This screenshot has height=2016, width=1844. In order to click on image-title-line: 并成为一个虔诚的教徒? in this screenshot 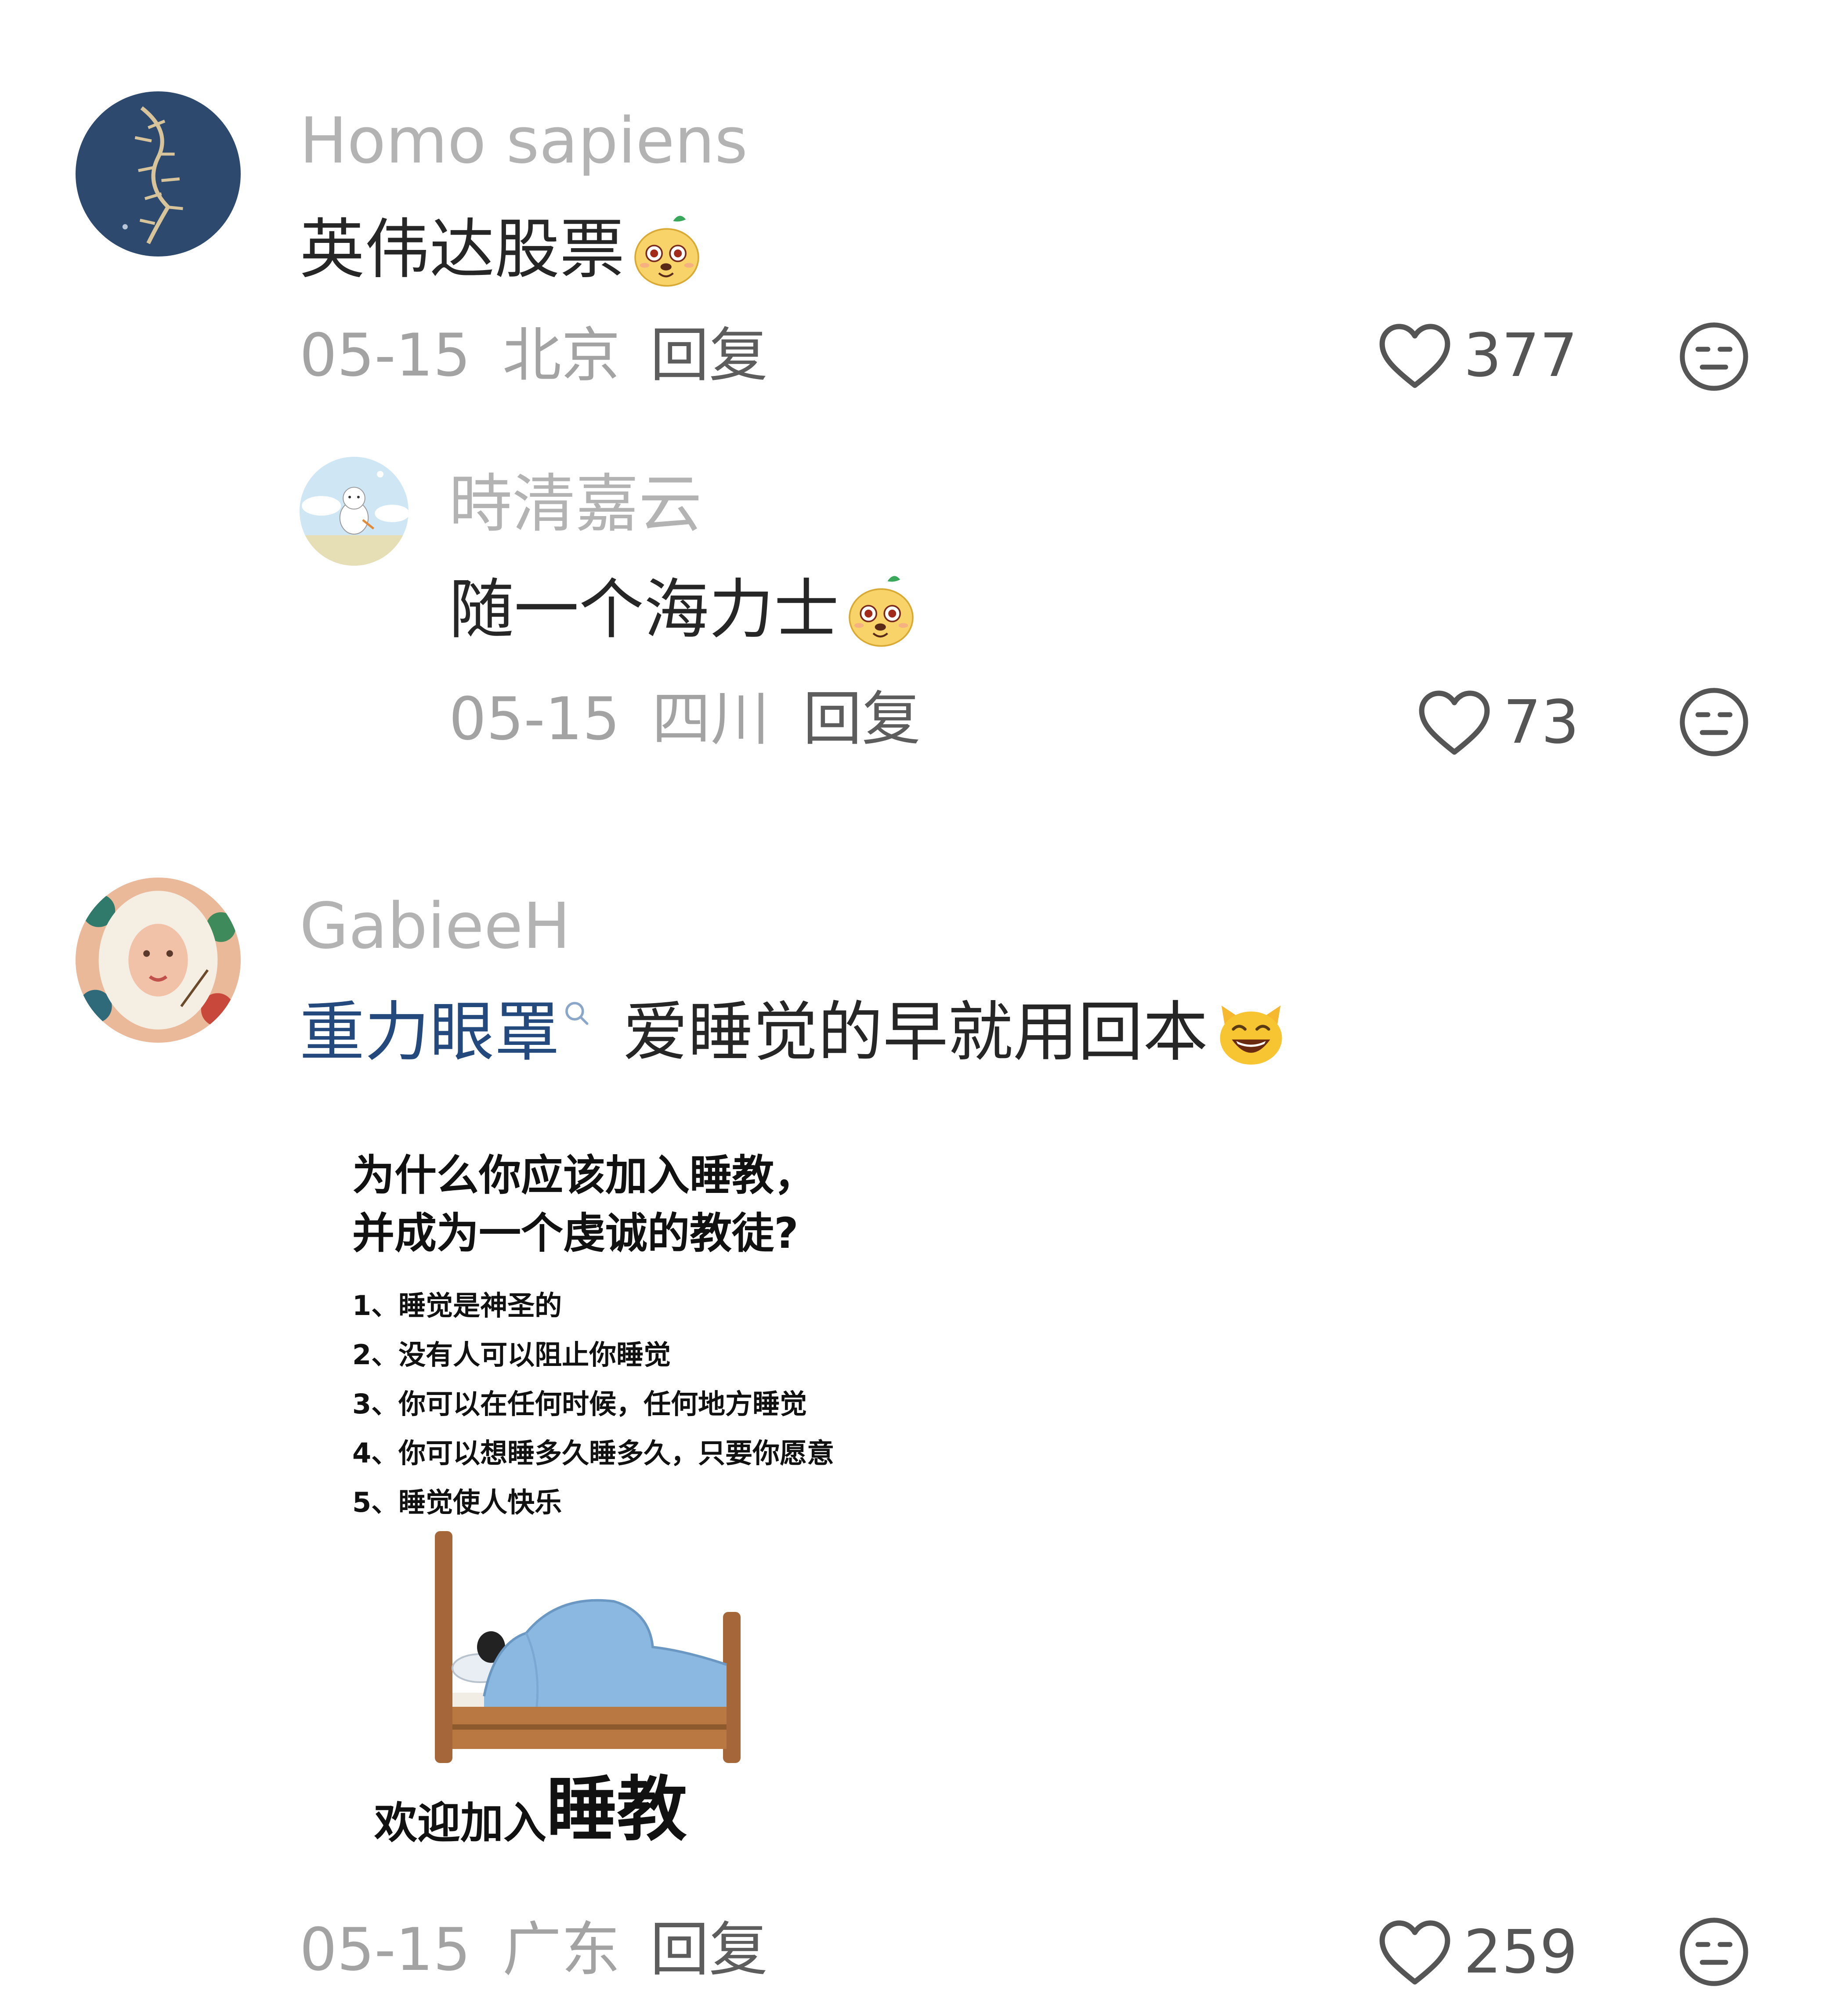, I will do `click(575, 1234)`.